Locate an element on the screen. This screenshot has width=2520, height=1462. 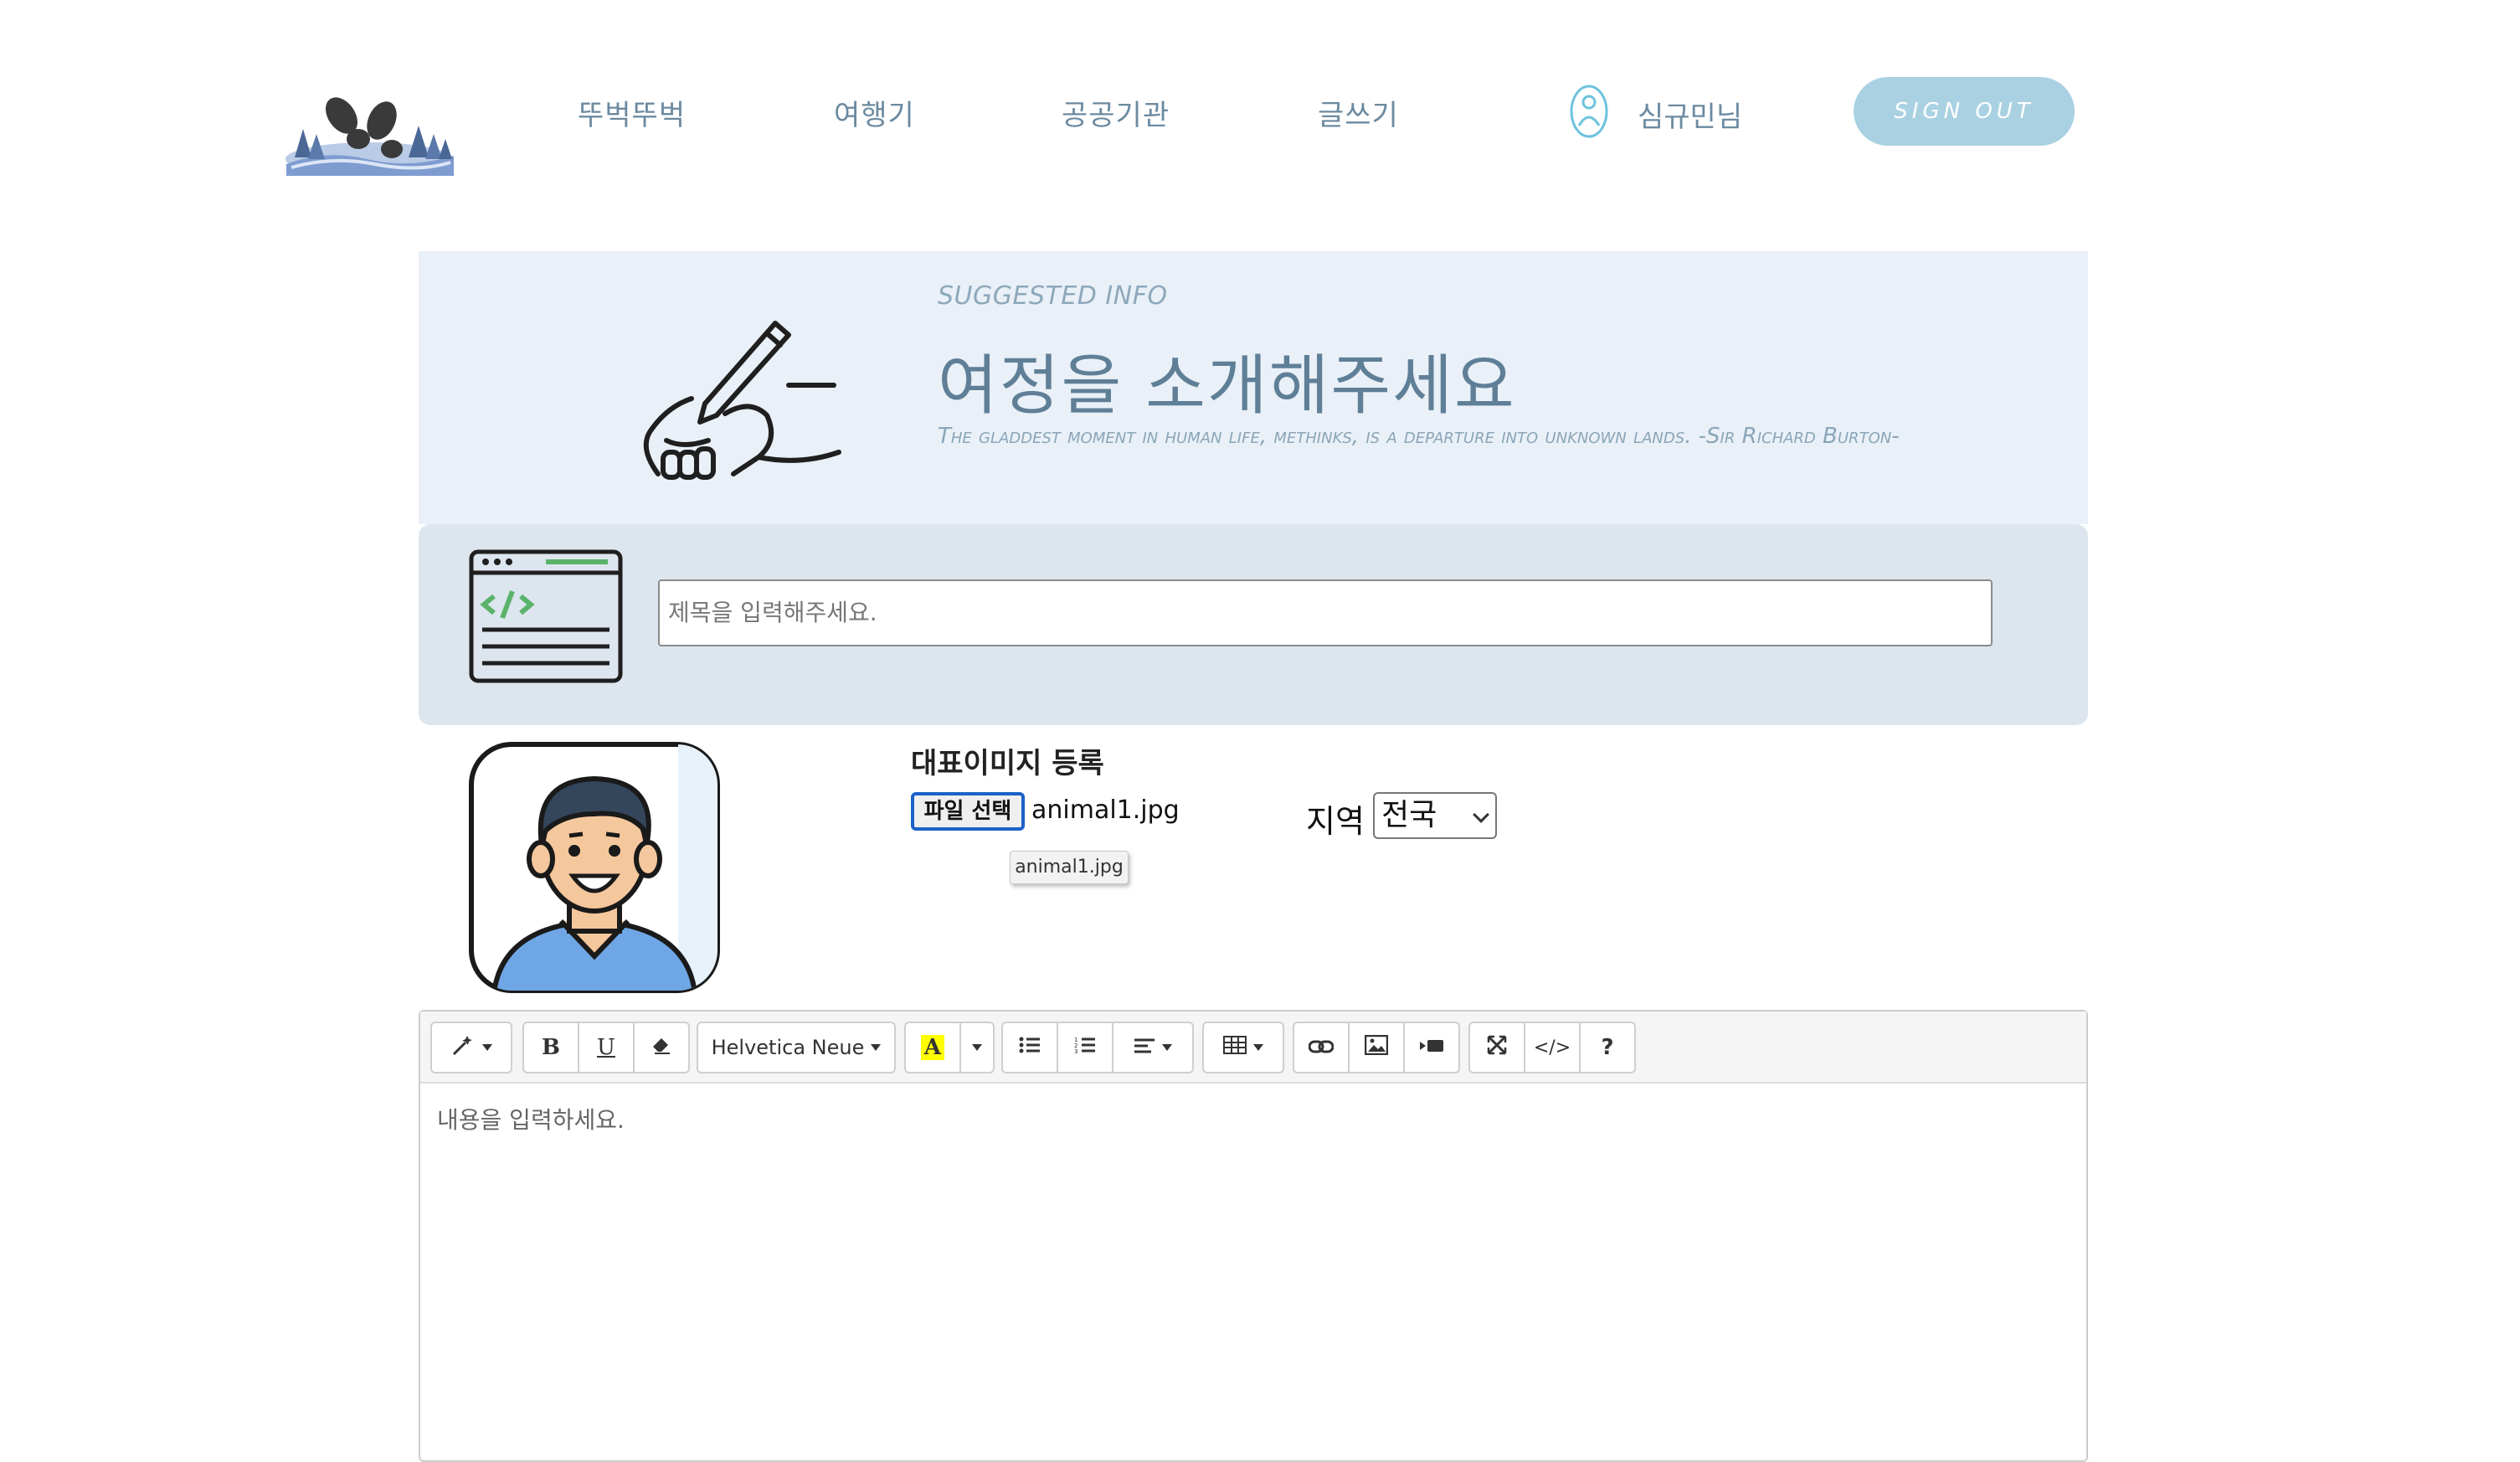
picture-icon is located at coordinates (1377, 1047).